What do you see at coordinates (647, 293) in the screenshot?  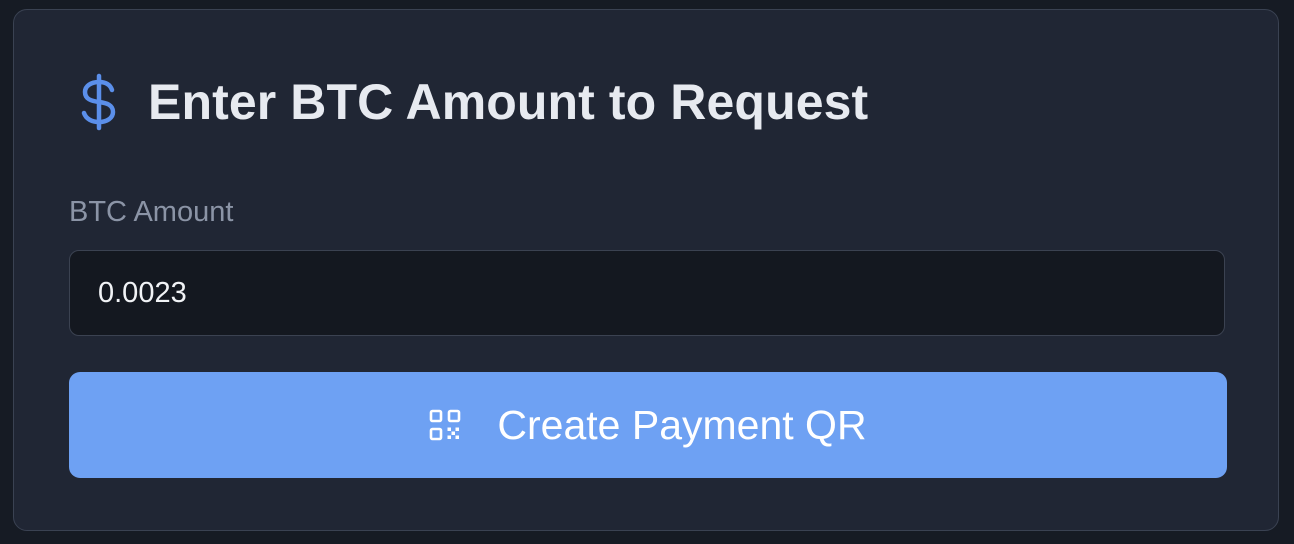 I see `btc-amount-input` at bounding box center [647, 293].